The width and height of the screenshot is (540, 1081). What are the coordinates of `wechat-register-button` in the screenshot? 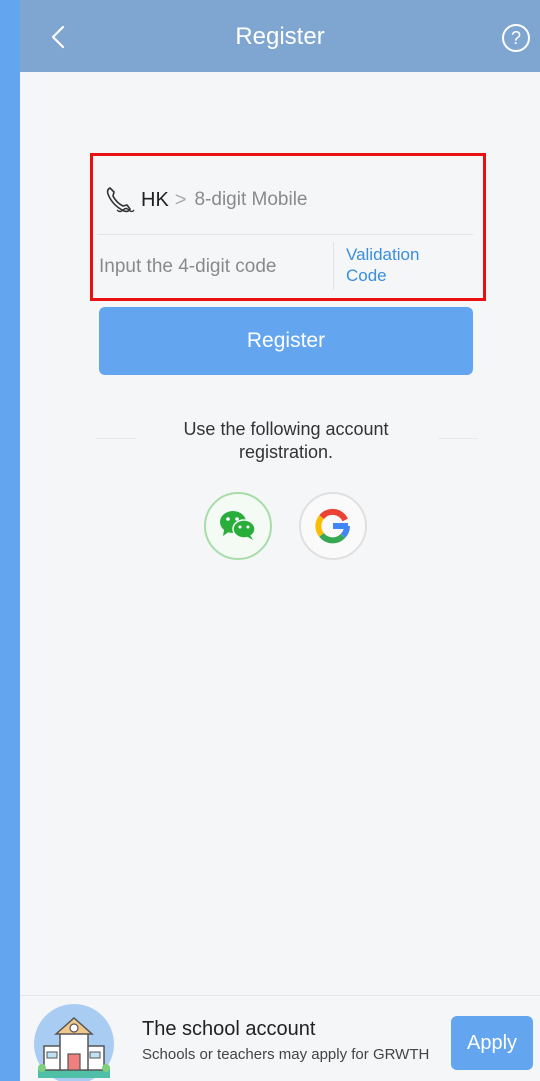 It's located at (238, 526).